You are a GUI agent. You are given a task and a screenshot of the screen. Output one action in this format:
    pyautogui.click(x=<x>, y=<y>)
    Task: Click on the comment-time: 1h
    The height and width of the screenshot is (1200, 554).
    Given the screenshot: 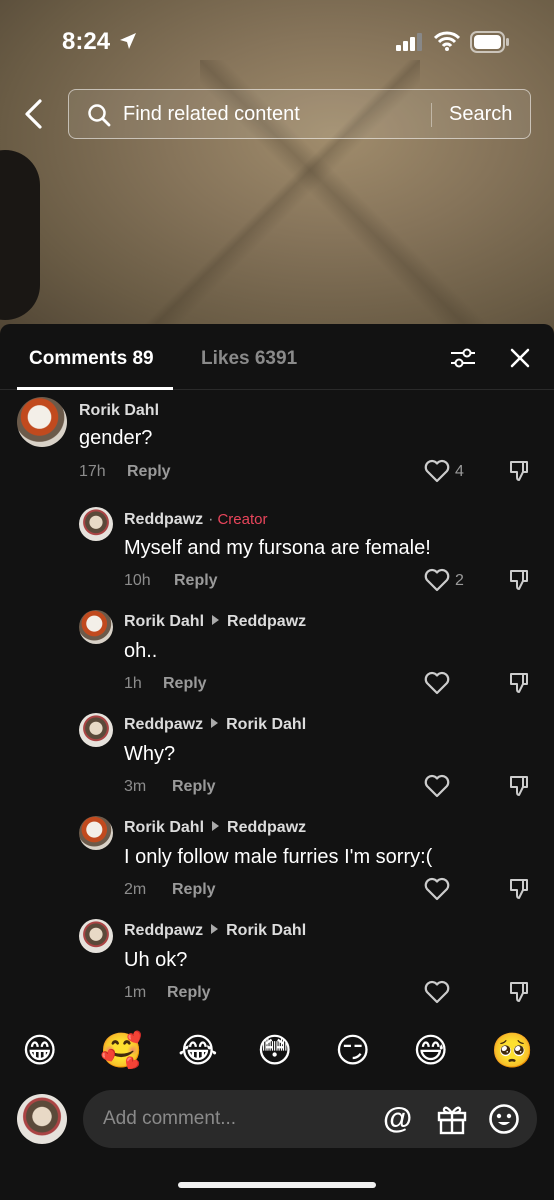 What is the action you would take?
    pyautogui.click(x=133, y=683)
    